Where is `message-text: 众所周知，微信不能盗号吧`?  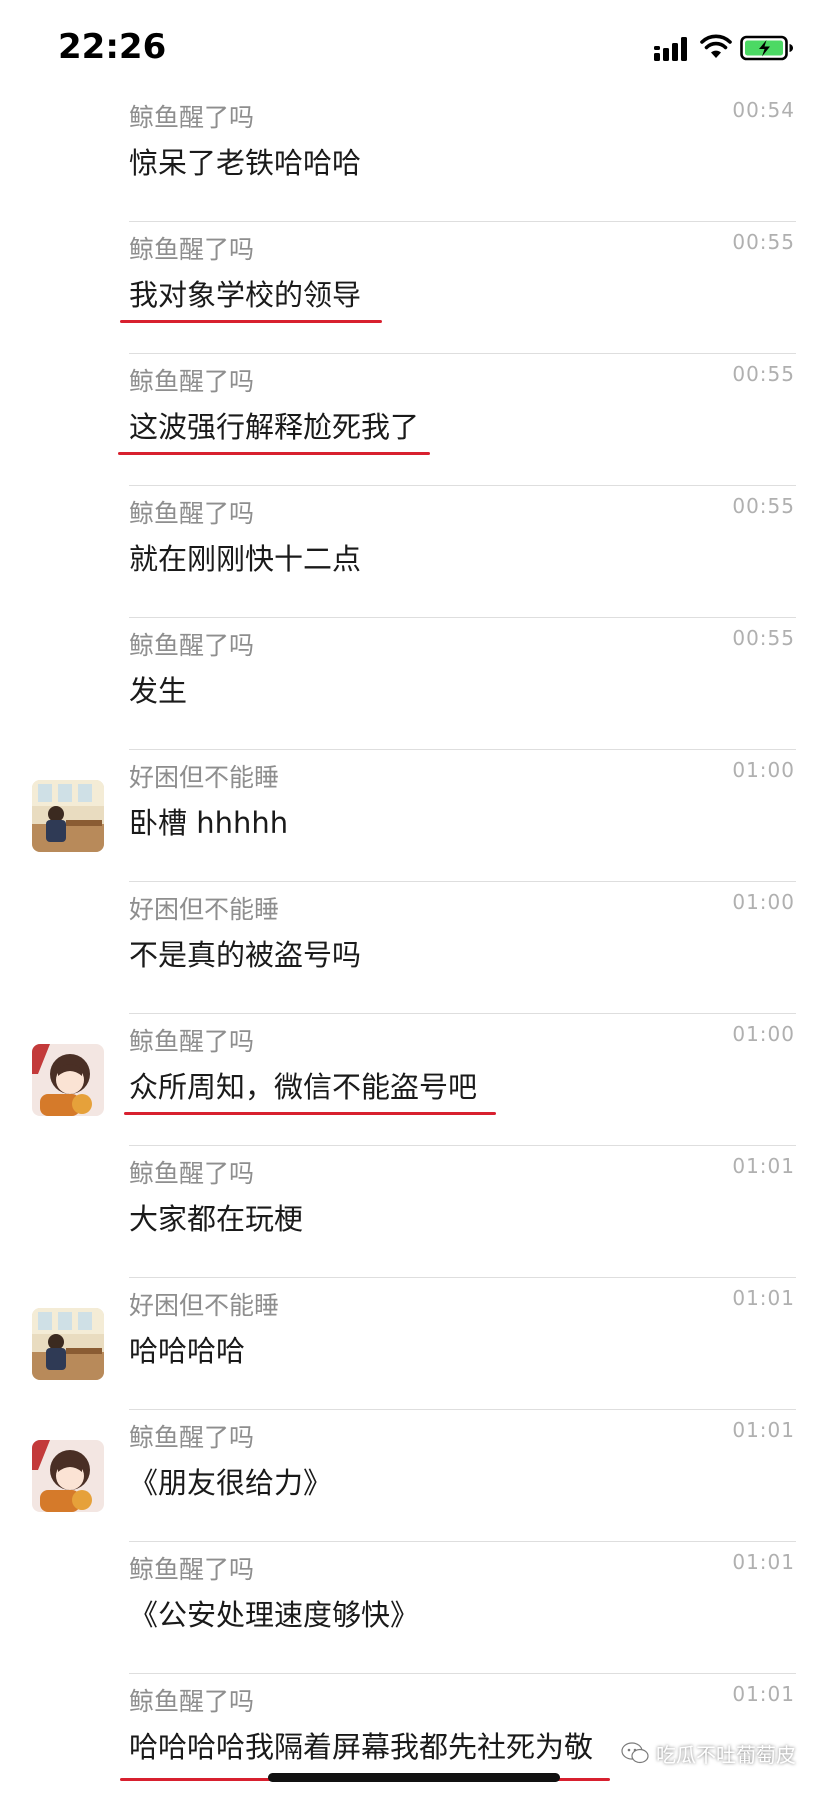
message-text: 众所周知，微信不能盗号吧 is located at coordinates (303, 1087).